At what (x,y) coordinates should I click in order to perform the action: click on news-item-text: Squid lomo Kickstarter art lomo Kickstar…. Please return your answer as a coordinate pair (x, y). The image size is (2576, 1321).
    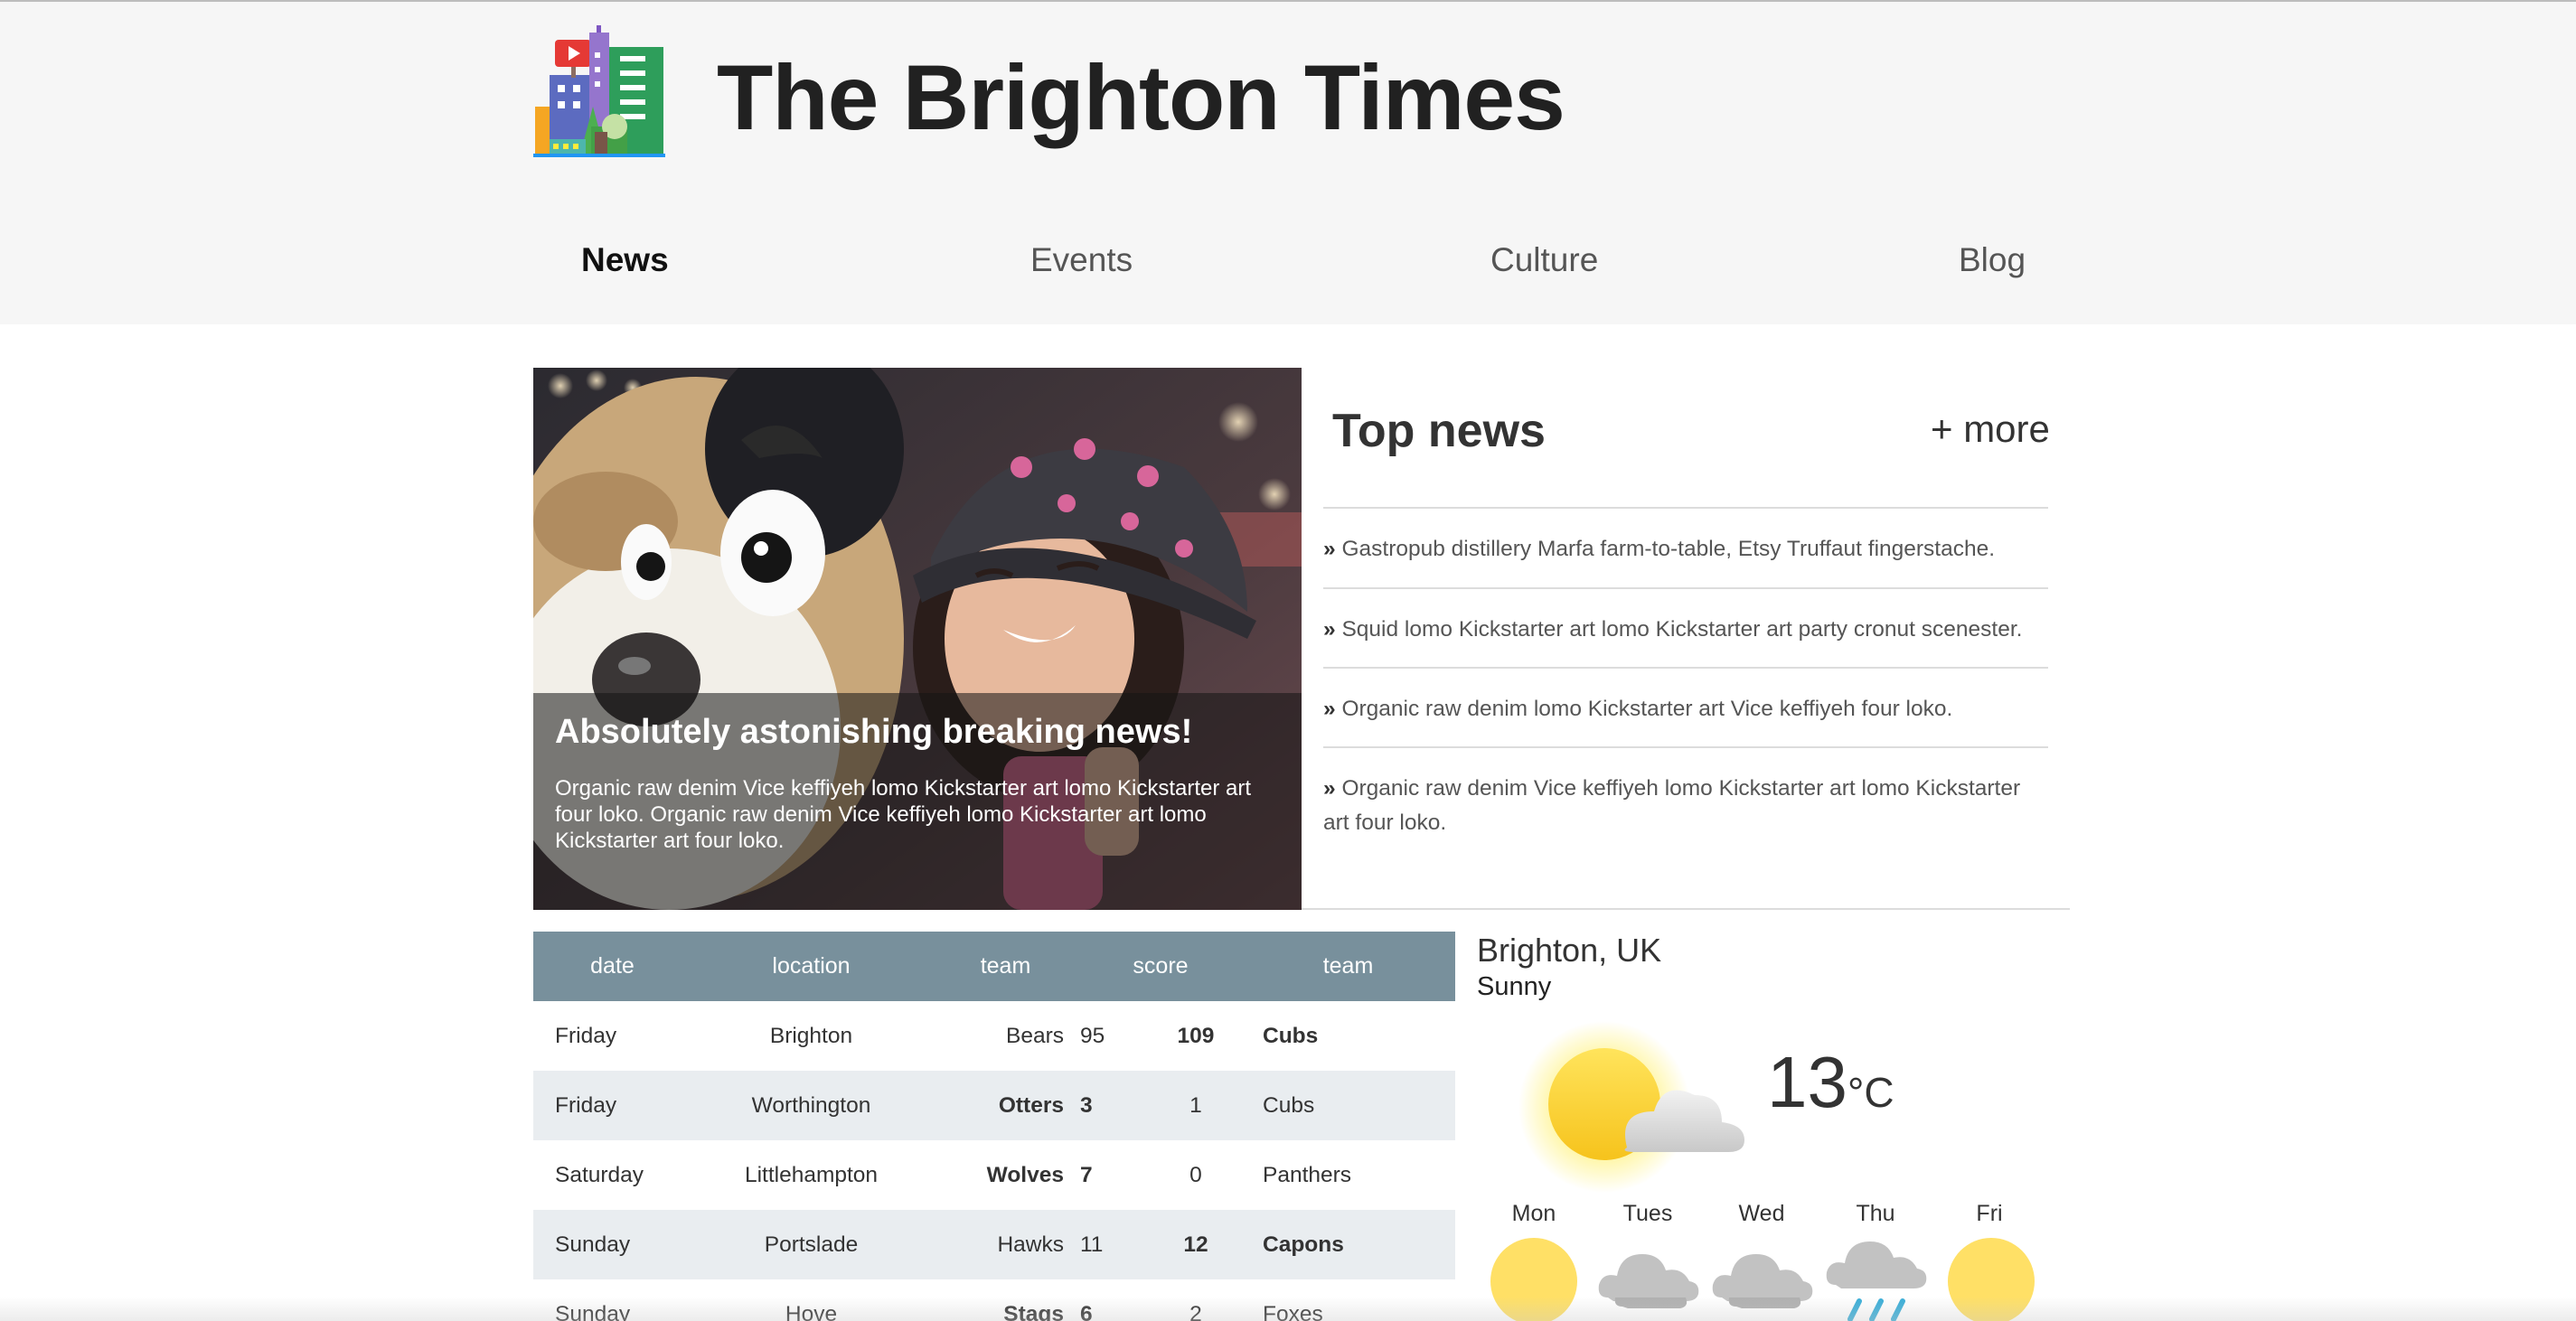
    Looking at the image, I should click on (1682, 629).